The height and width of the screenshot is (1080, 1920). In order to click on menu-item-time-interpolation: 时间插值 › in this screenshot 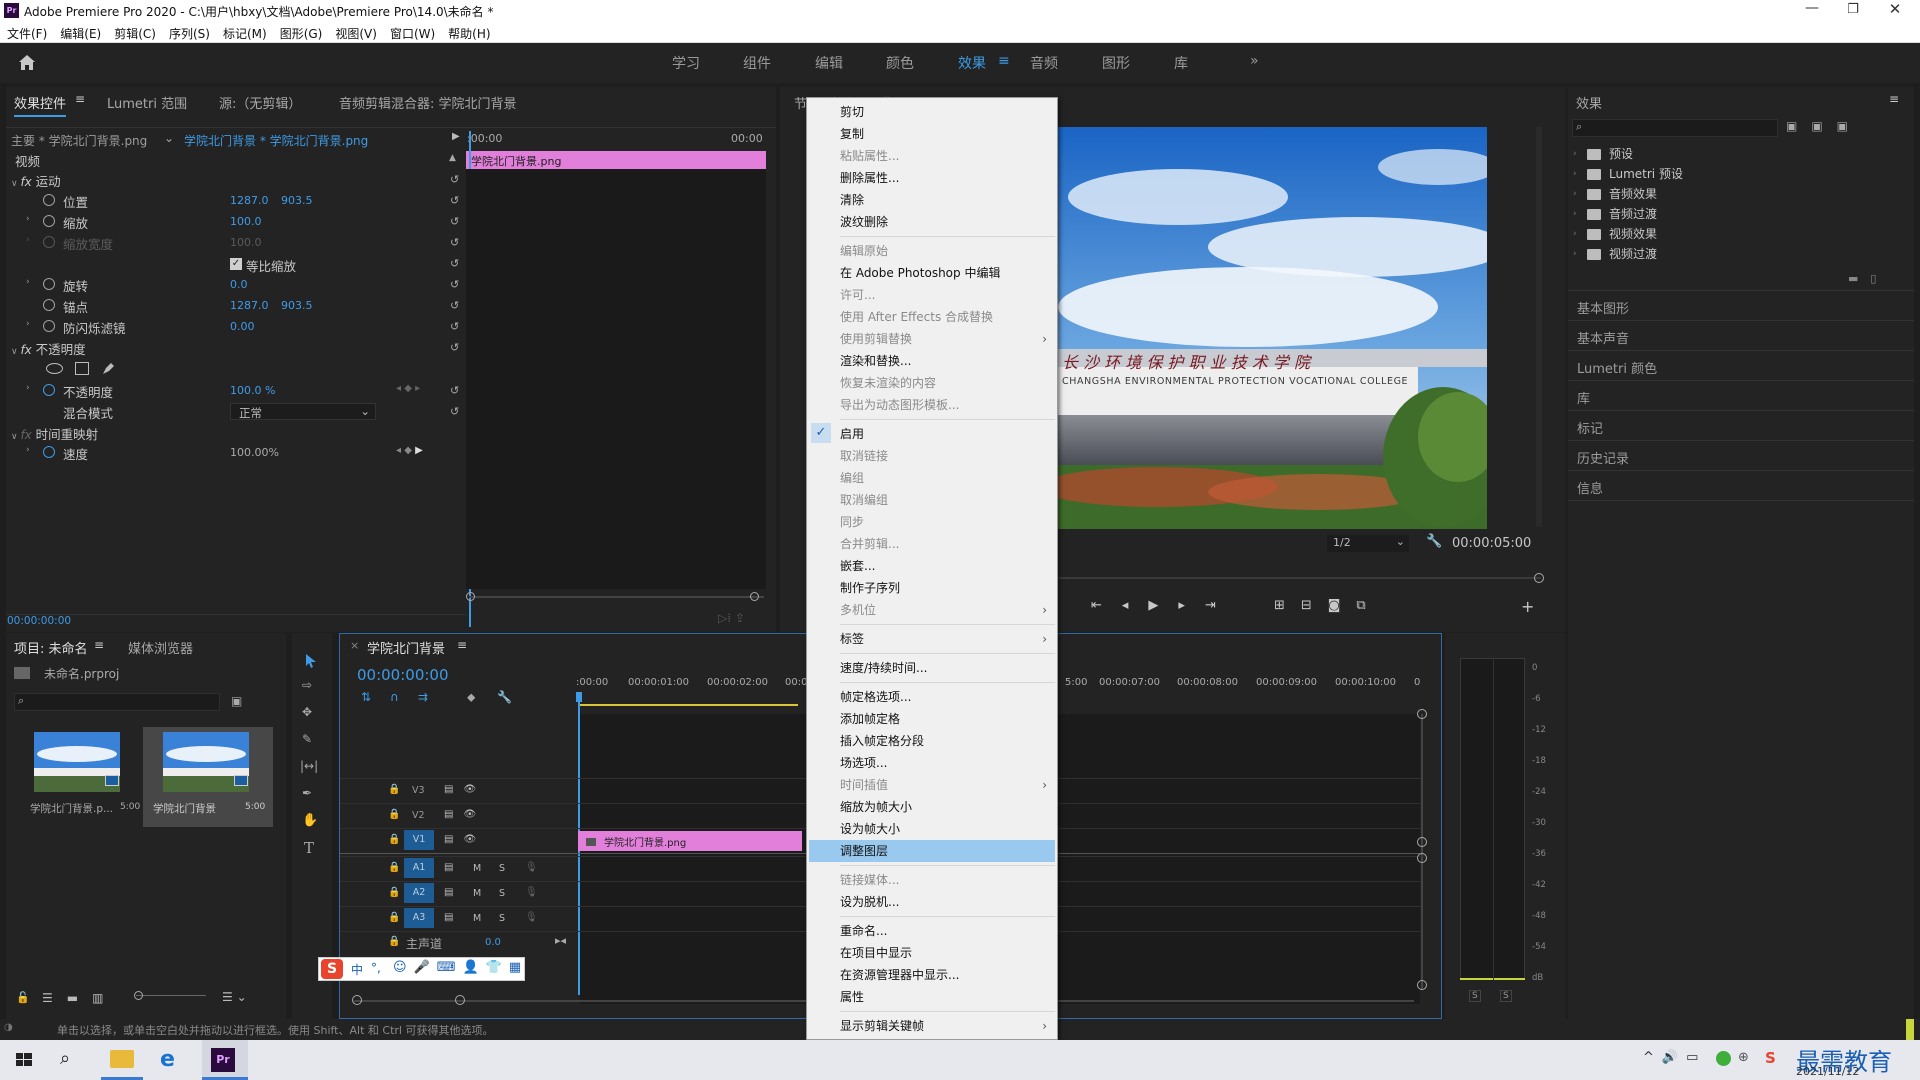, I will do `click(932, 785)`.